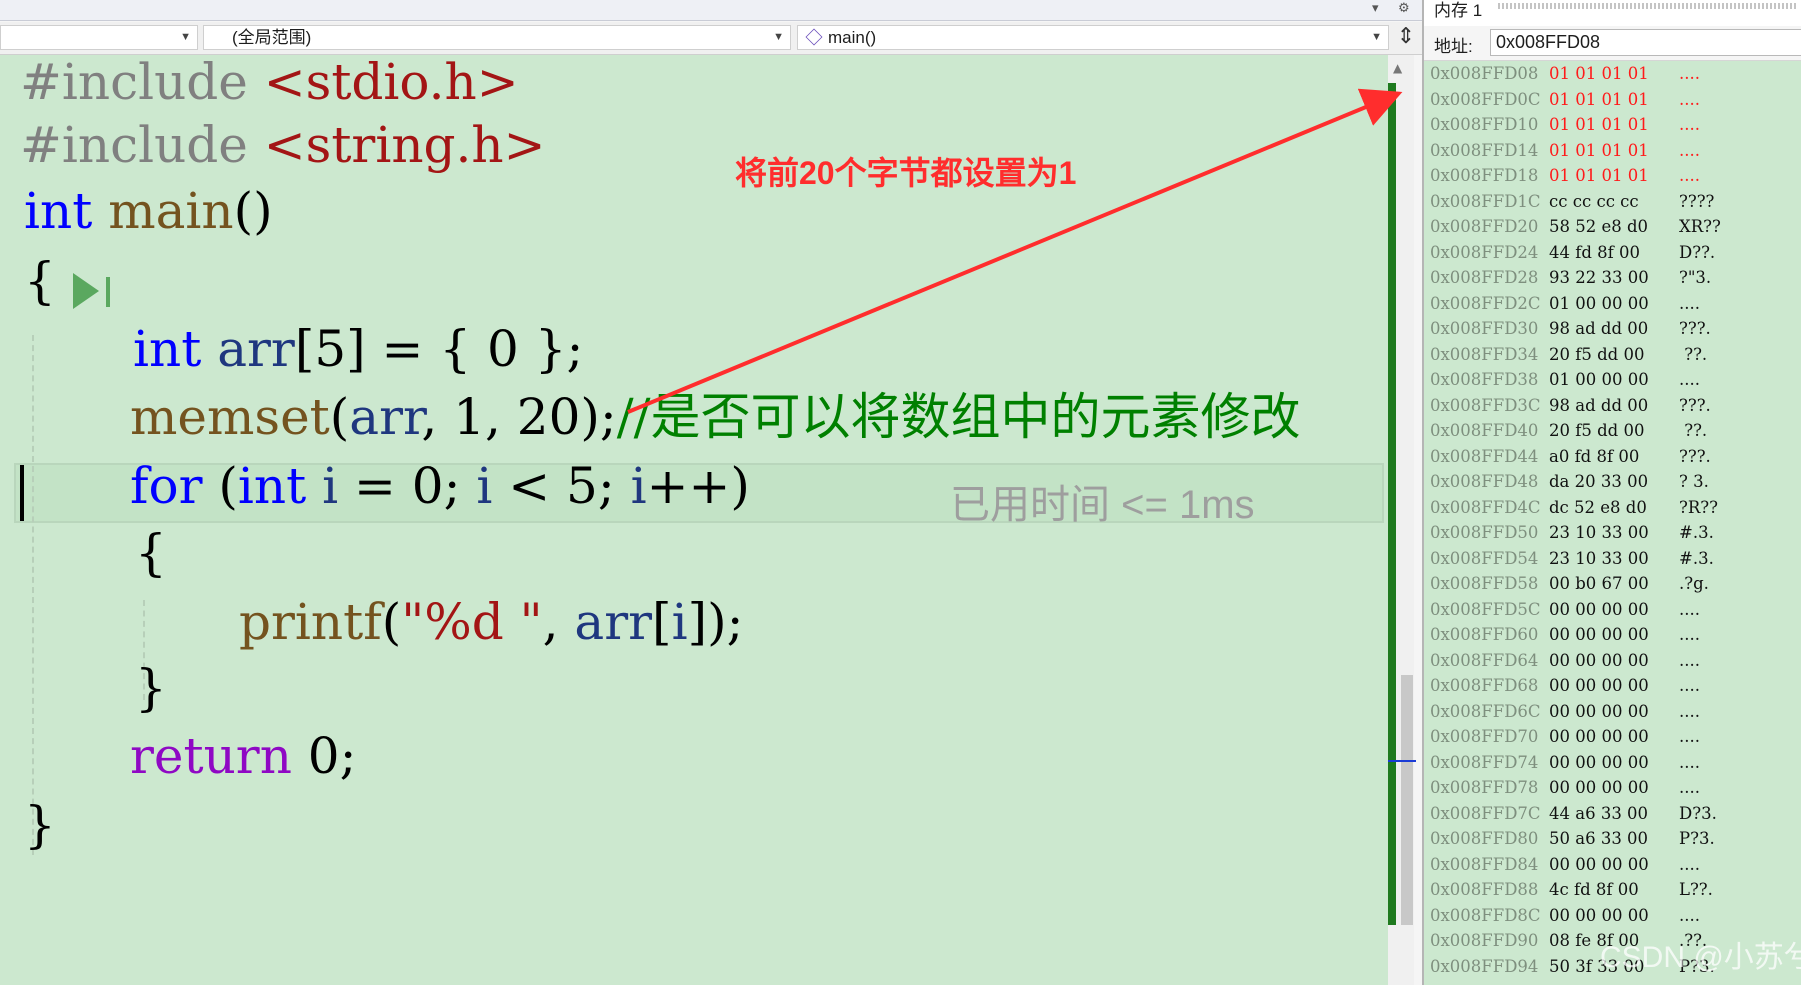  I want to click on change-tracking-margin, so click(1392, 504).